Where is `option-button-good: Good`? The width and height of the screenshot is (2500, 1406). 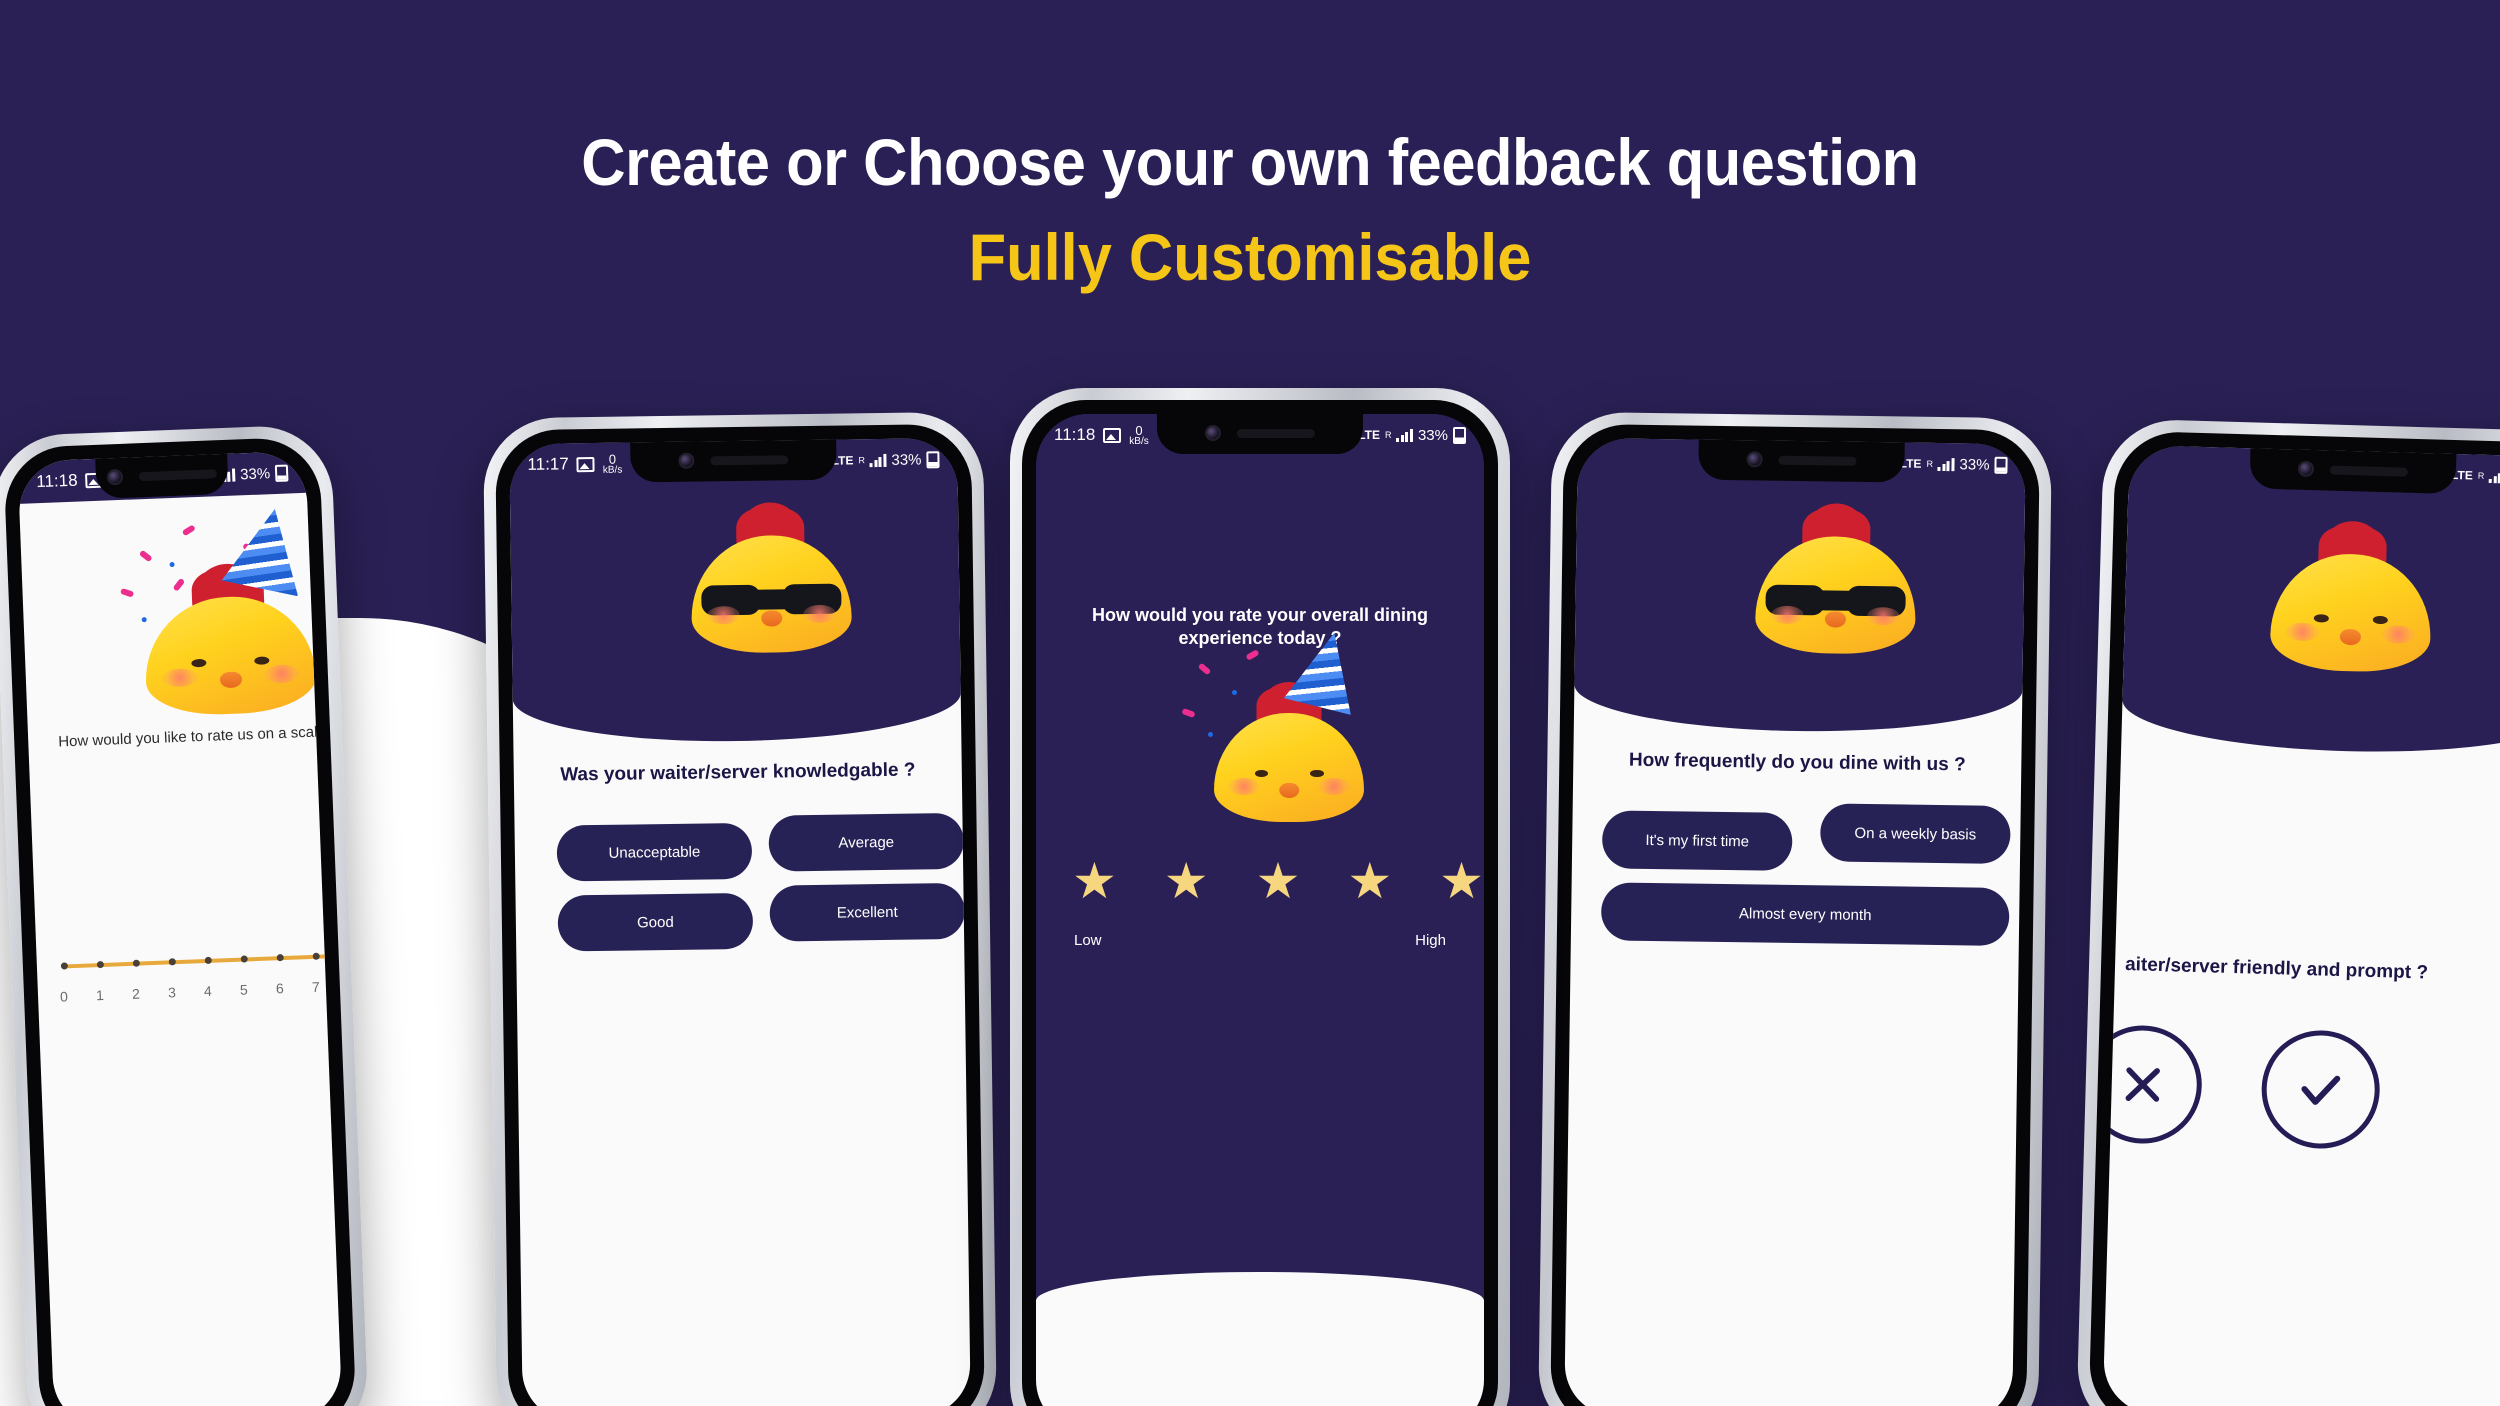
option-button-good: Good is located at coordinates (655, 922).